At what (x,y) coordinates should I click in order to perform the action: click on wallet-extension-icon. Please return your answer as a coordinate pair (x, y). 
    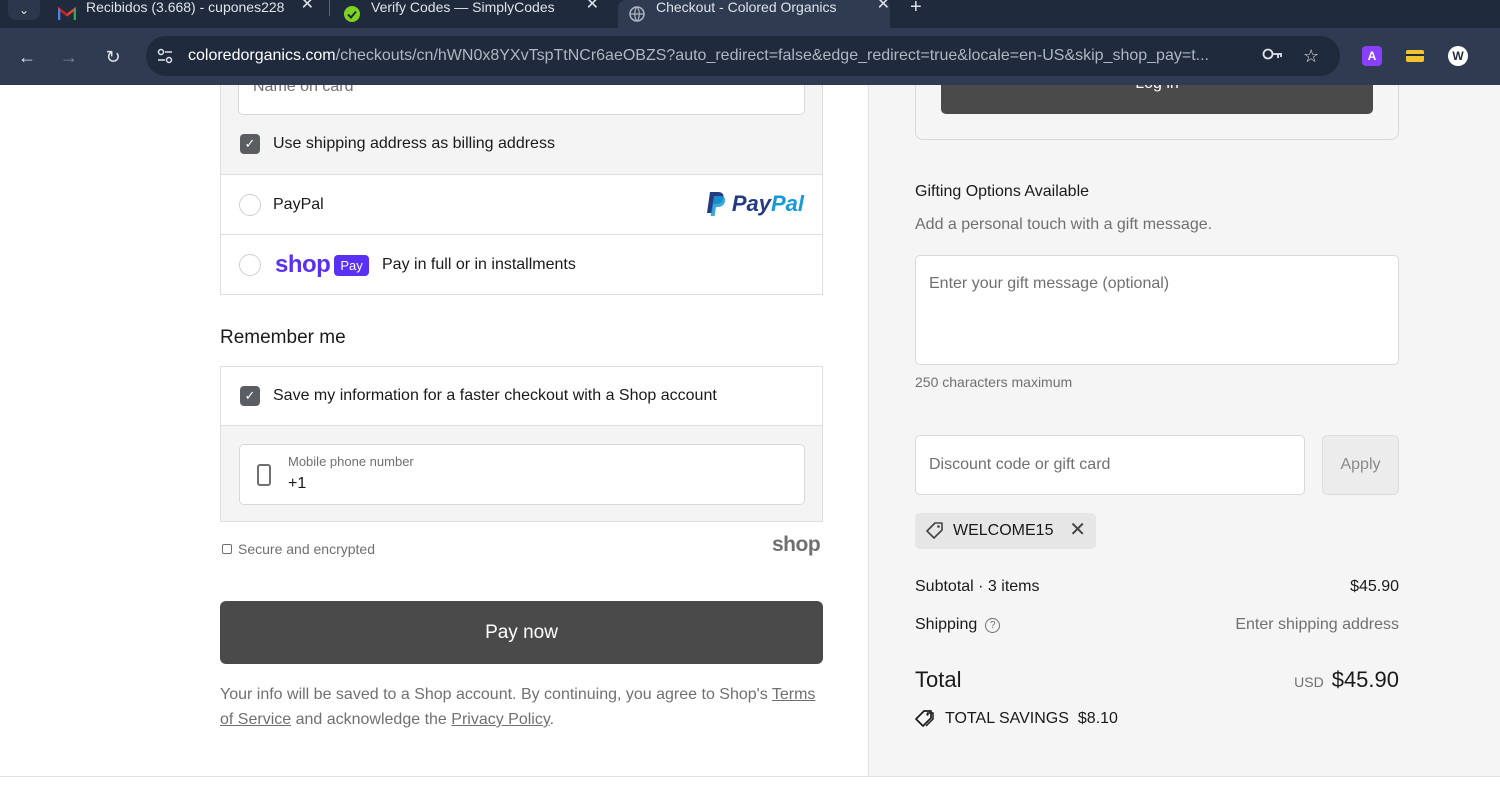
    Looking at the image, I should click on (1415, 56).